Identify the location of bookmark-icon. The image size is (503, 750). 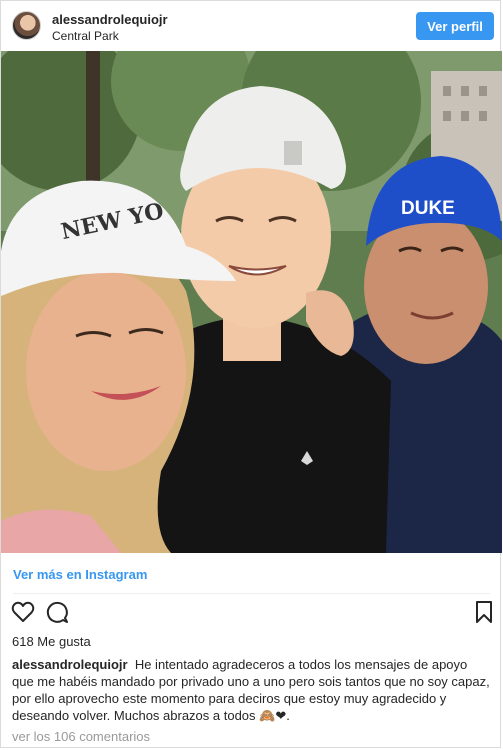
(484, 612).